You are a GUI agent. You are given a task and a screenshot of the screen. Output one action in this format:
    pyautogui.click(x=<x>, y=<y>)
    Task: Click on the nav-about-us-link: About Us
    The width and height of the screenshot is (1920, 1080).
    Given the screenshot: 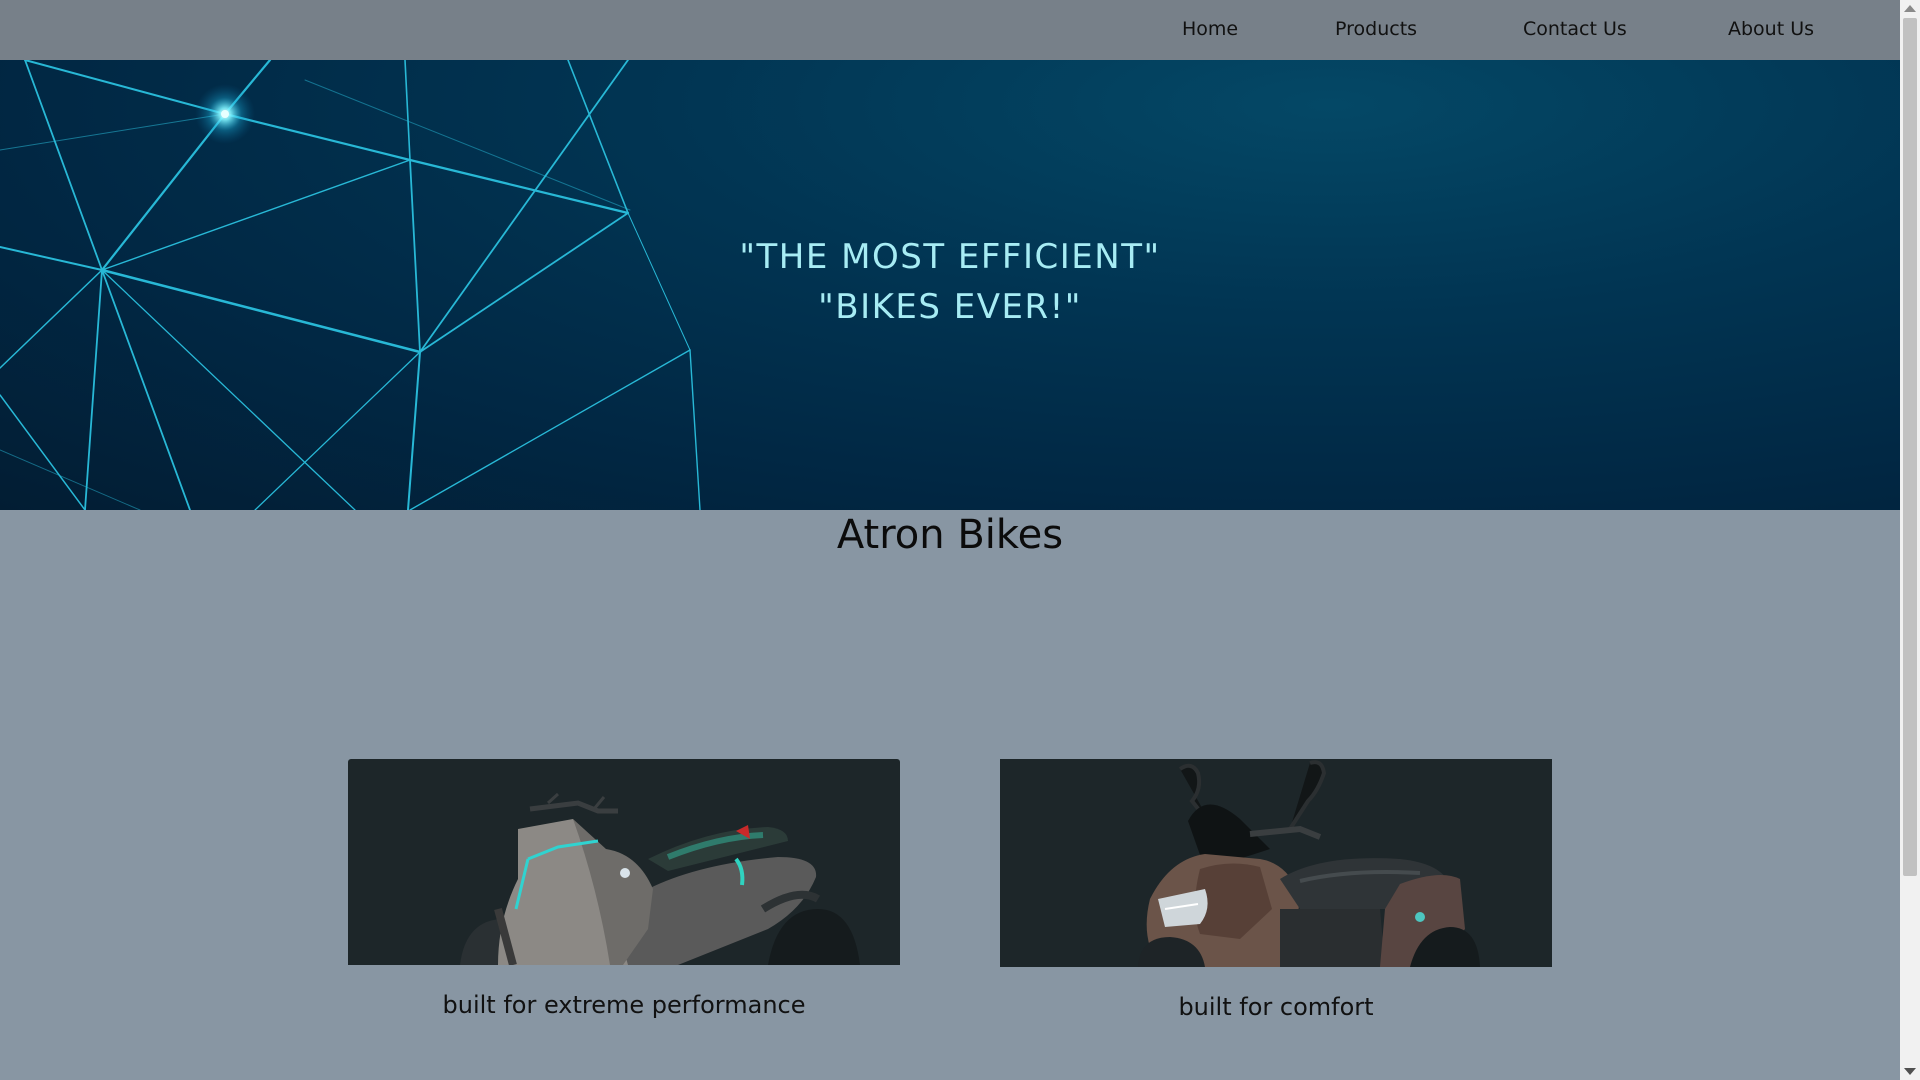 What is the action you would take?
    pyautogui.click(x=1771, y=29)
    